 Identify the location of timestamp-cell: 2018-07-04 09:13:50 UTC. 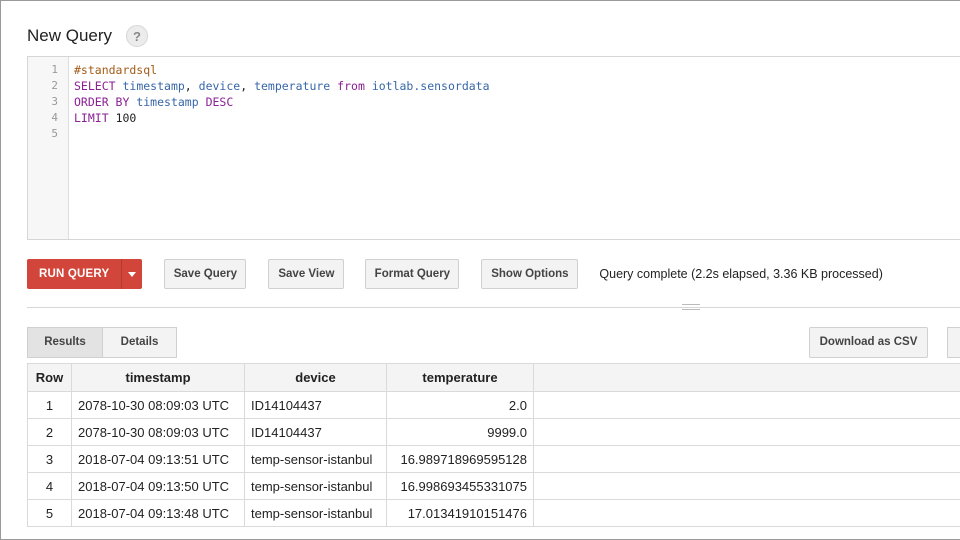
(158, 486).